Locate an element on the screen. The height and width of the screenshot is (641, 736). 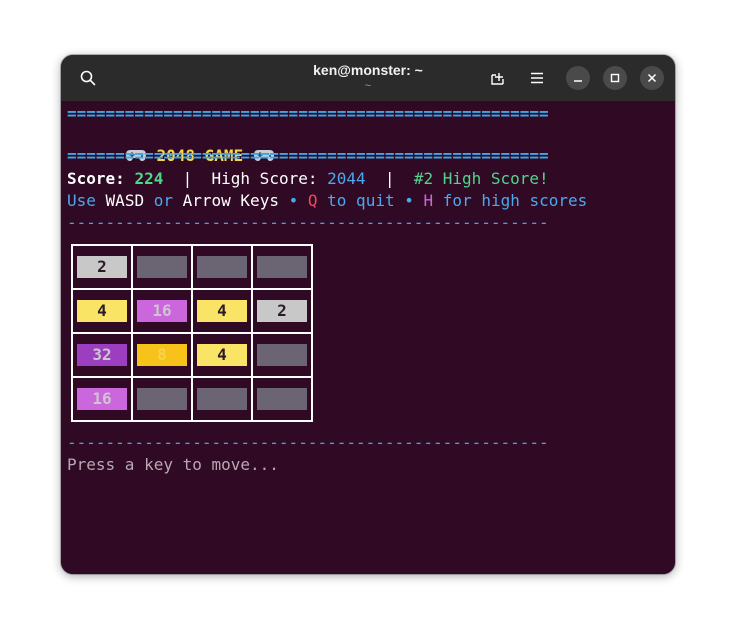
new-tab-icon is located at coordinates (497, 79).